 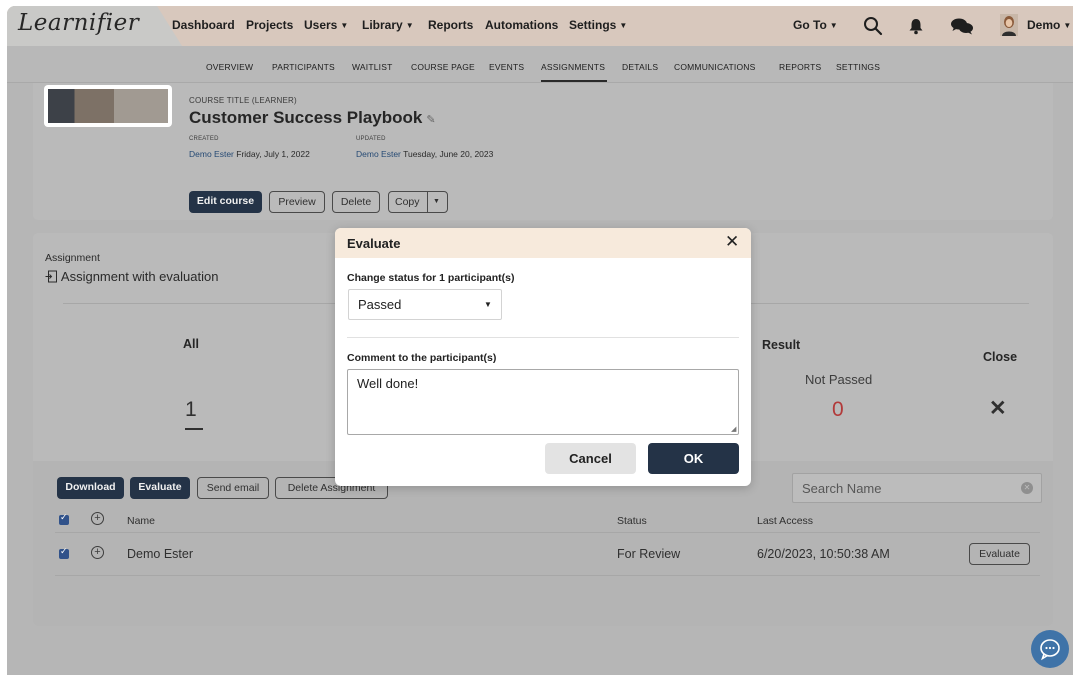 I want to click on split-divider, so click(x=427, y=202).